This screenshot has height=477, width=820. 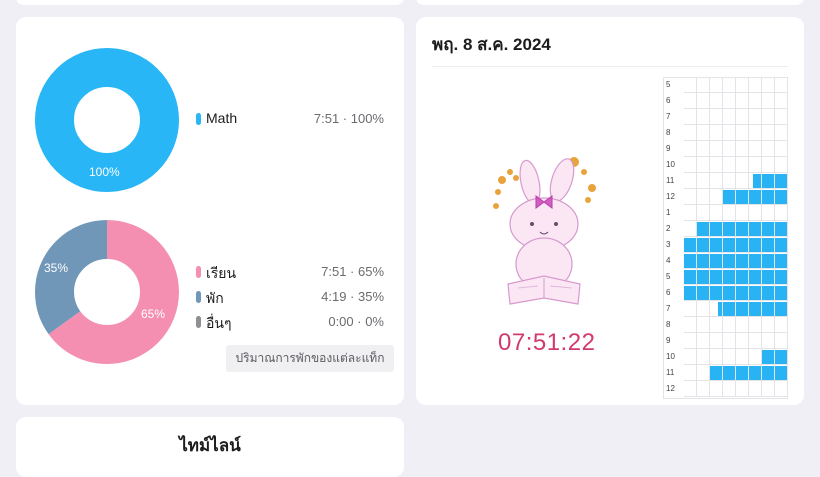 What do you see at coordinates (56, 268) in the screenshot?
I see `break-percent-label-break: 35%` at bounding box center [56, 268].